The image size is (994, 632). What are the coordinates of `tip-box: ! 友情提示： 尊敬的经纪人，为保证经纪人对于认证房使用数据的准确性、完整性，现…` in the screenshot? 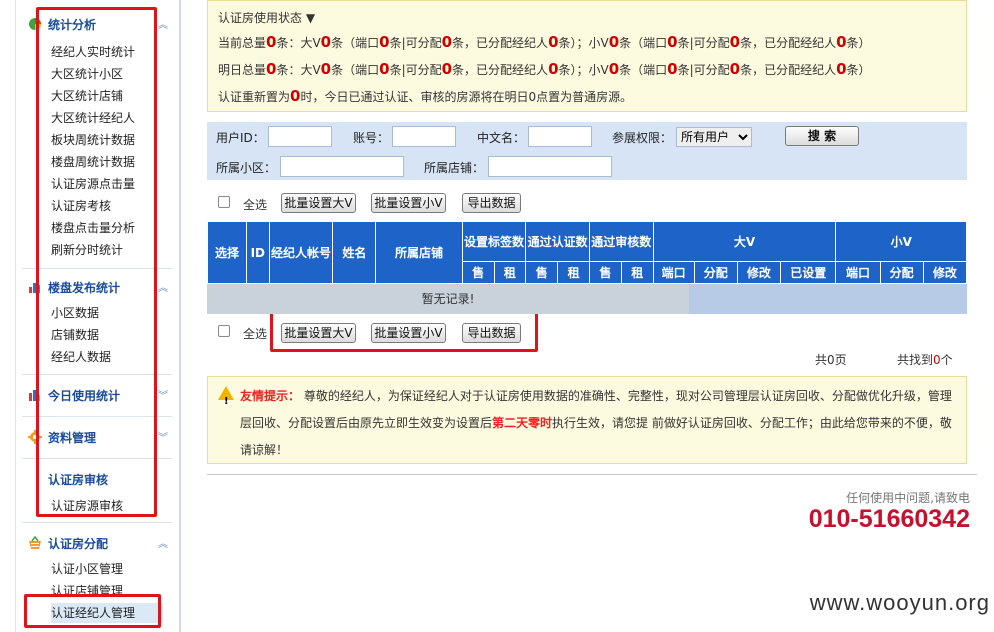 It's located at (587, 420).